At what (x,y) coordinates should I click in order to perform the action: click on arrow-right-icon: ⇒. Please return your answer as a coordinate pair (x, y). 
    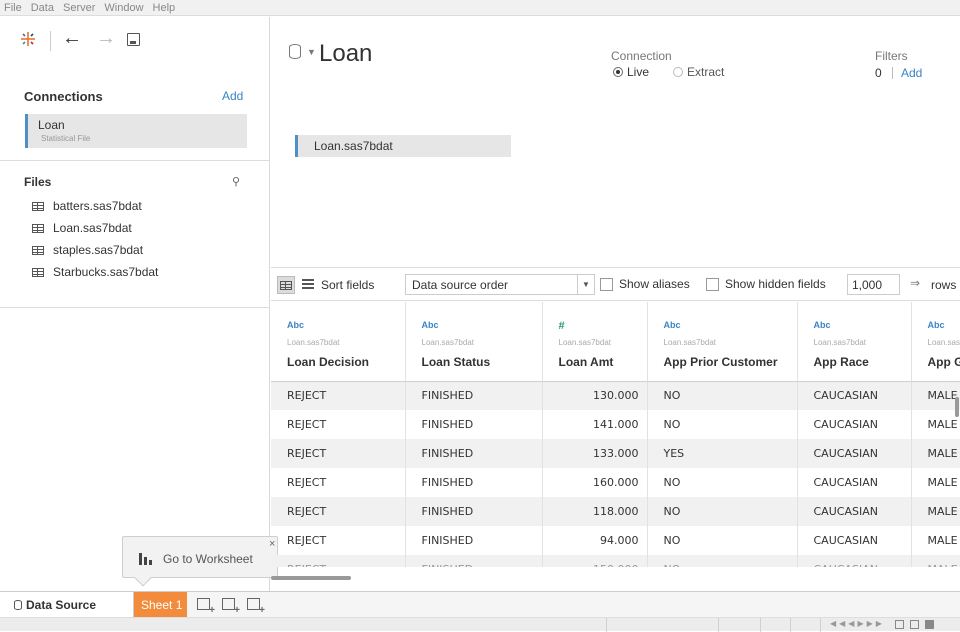
    Looking at the image, I should click on (915, 283).